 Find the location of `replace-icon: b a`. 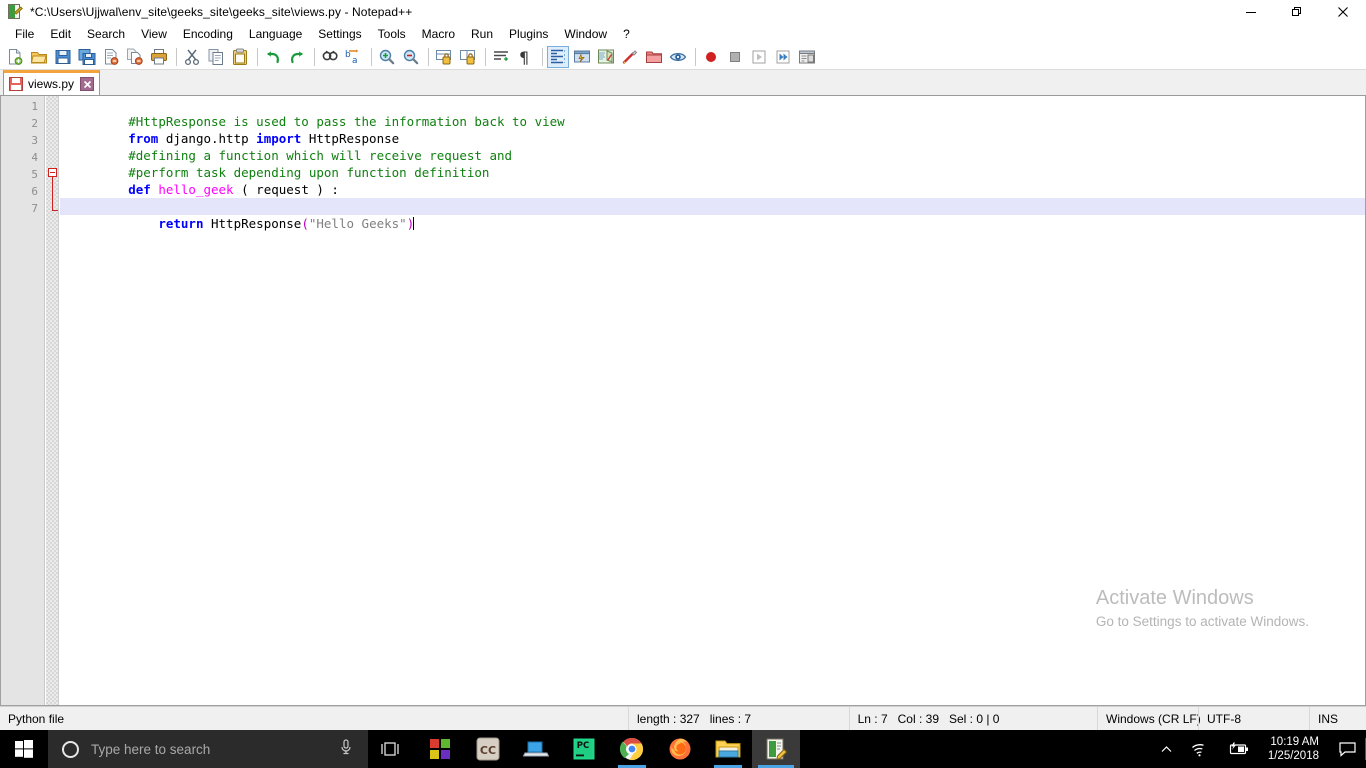

replace-icon: b a is located at coordinates (354, 57).